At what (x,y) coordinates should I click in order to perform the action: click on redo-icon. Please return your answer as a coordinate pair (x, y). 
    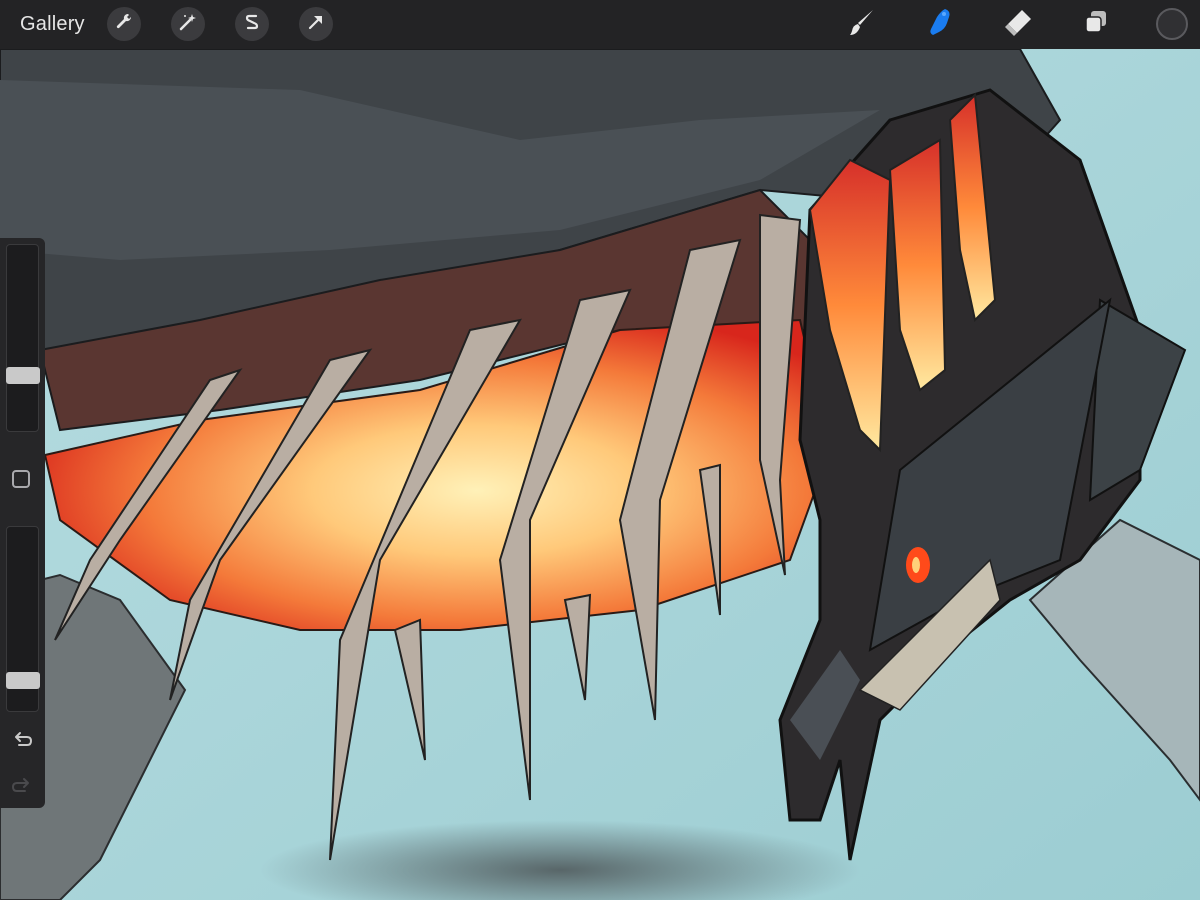
    Looking at the image, I should click on (22, 788).